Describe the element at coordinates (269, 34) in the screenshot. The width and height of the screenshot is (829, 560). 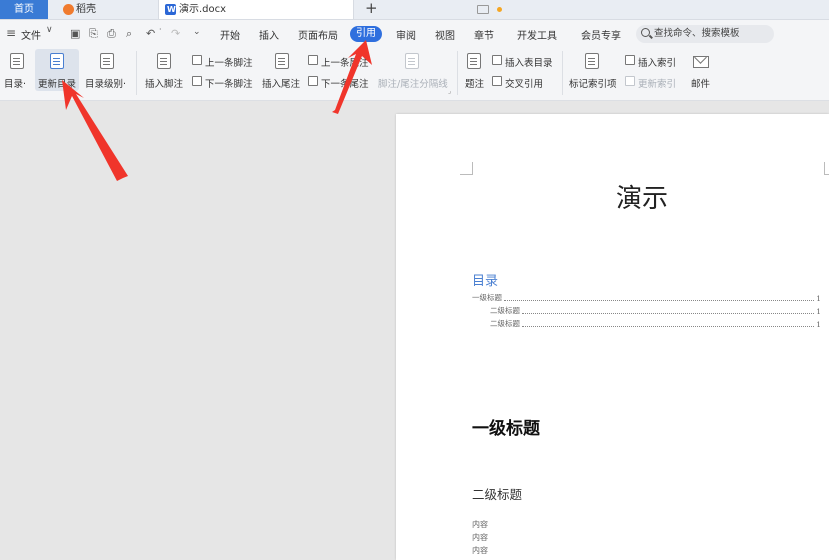
I see `menu-insert: 插入` at that location.